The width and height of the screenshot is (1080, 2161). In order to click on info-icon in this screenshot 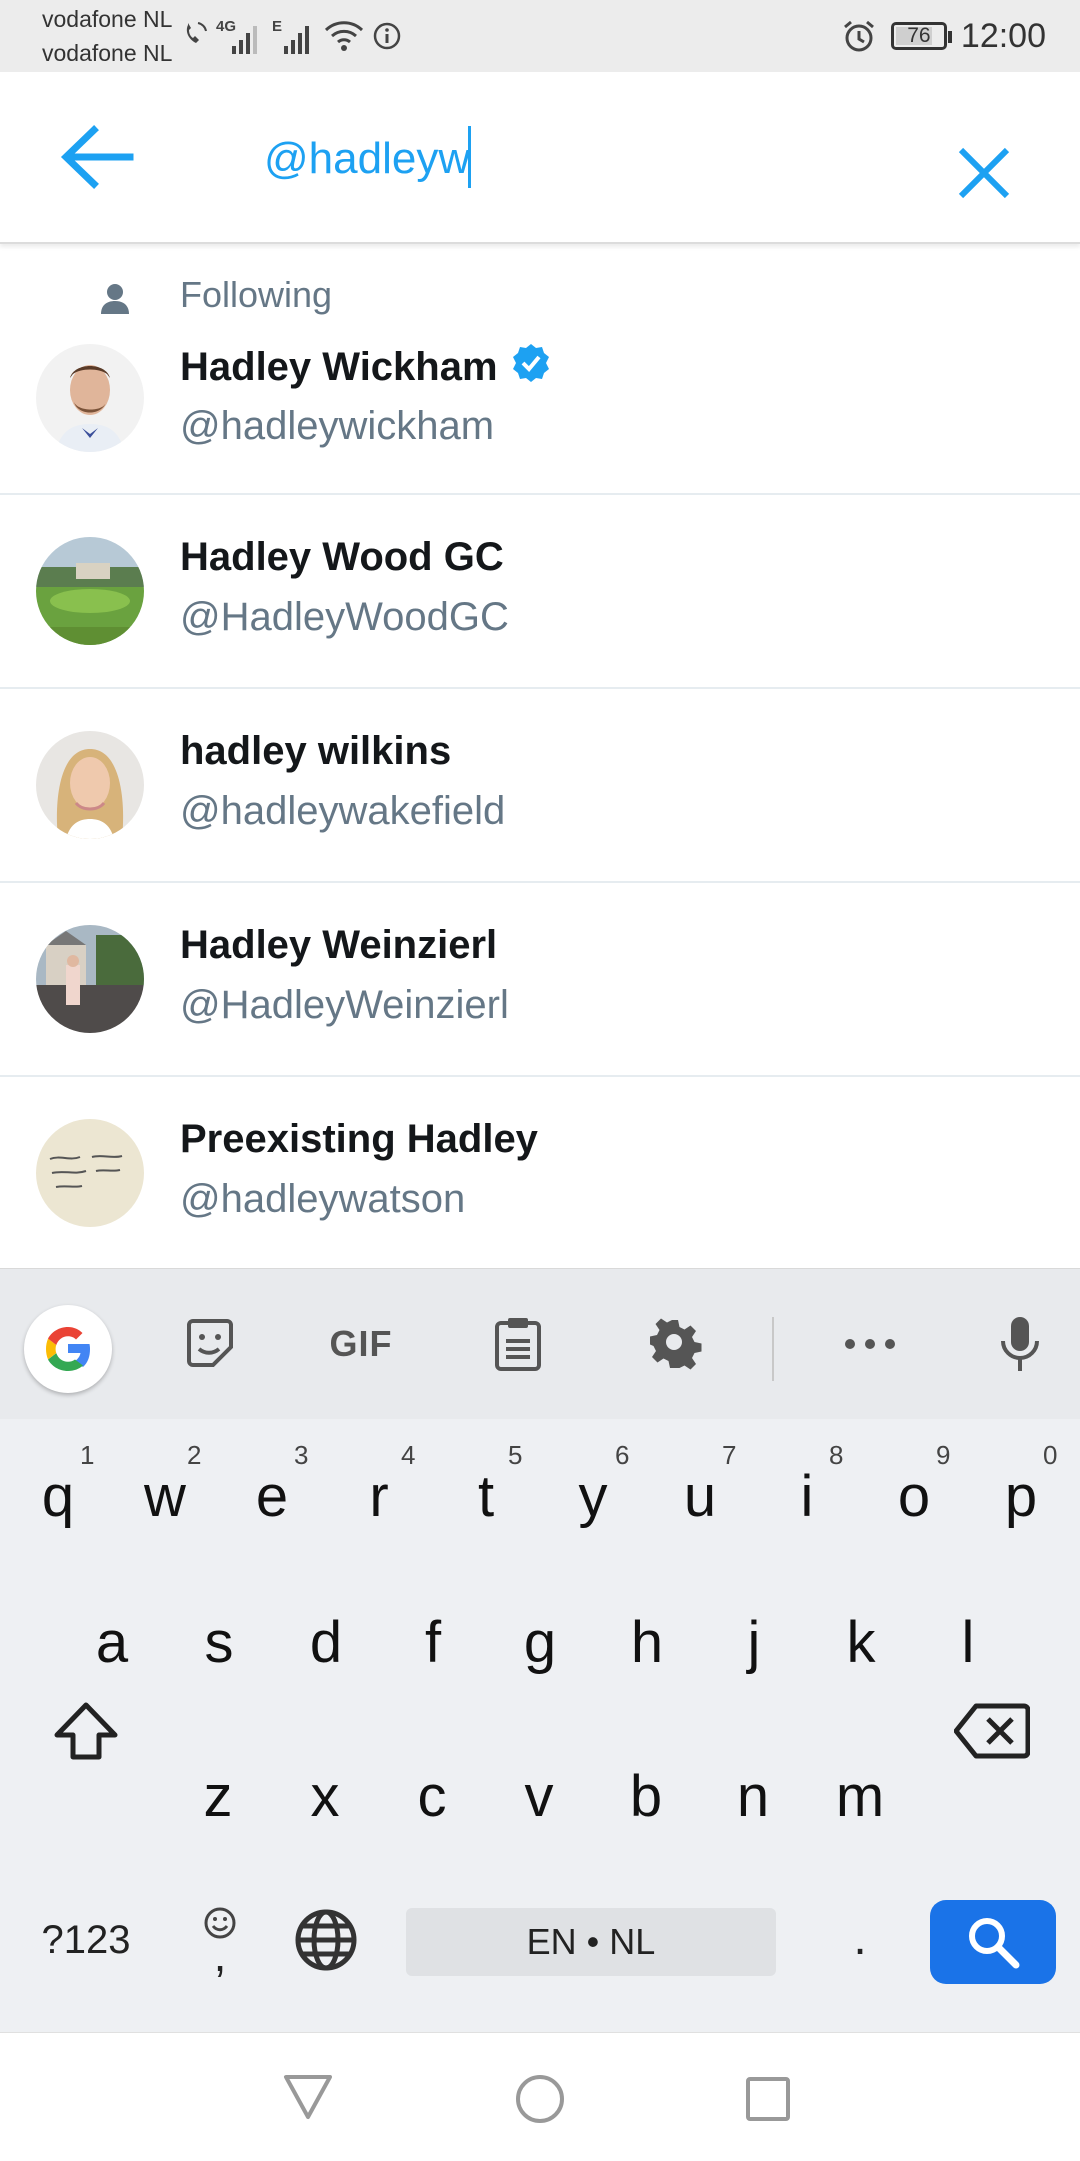, I will do `click(387, 36)`.